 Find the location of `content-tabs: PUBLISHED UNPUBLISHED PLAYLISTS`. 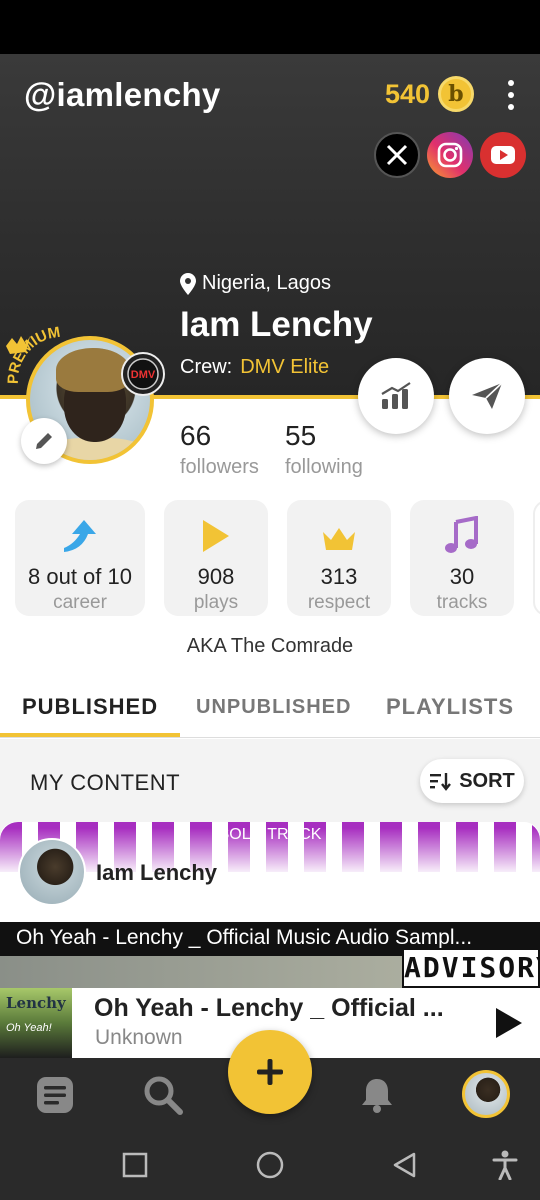

content-tabs: PUBLISHED UNPUBLISHED PLAYLISTS is located at coordinates (270, 709).